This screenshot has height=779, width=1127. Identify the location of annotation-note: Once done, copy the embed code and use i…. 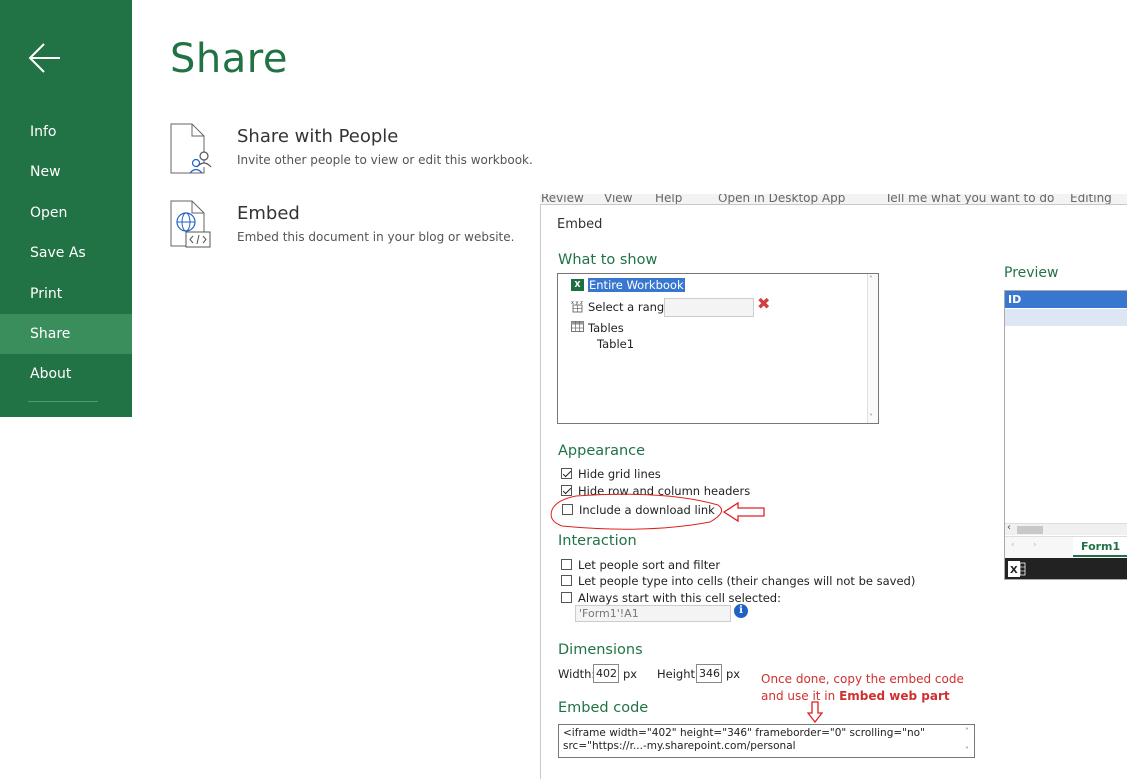
(862, 688).